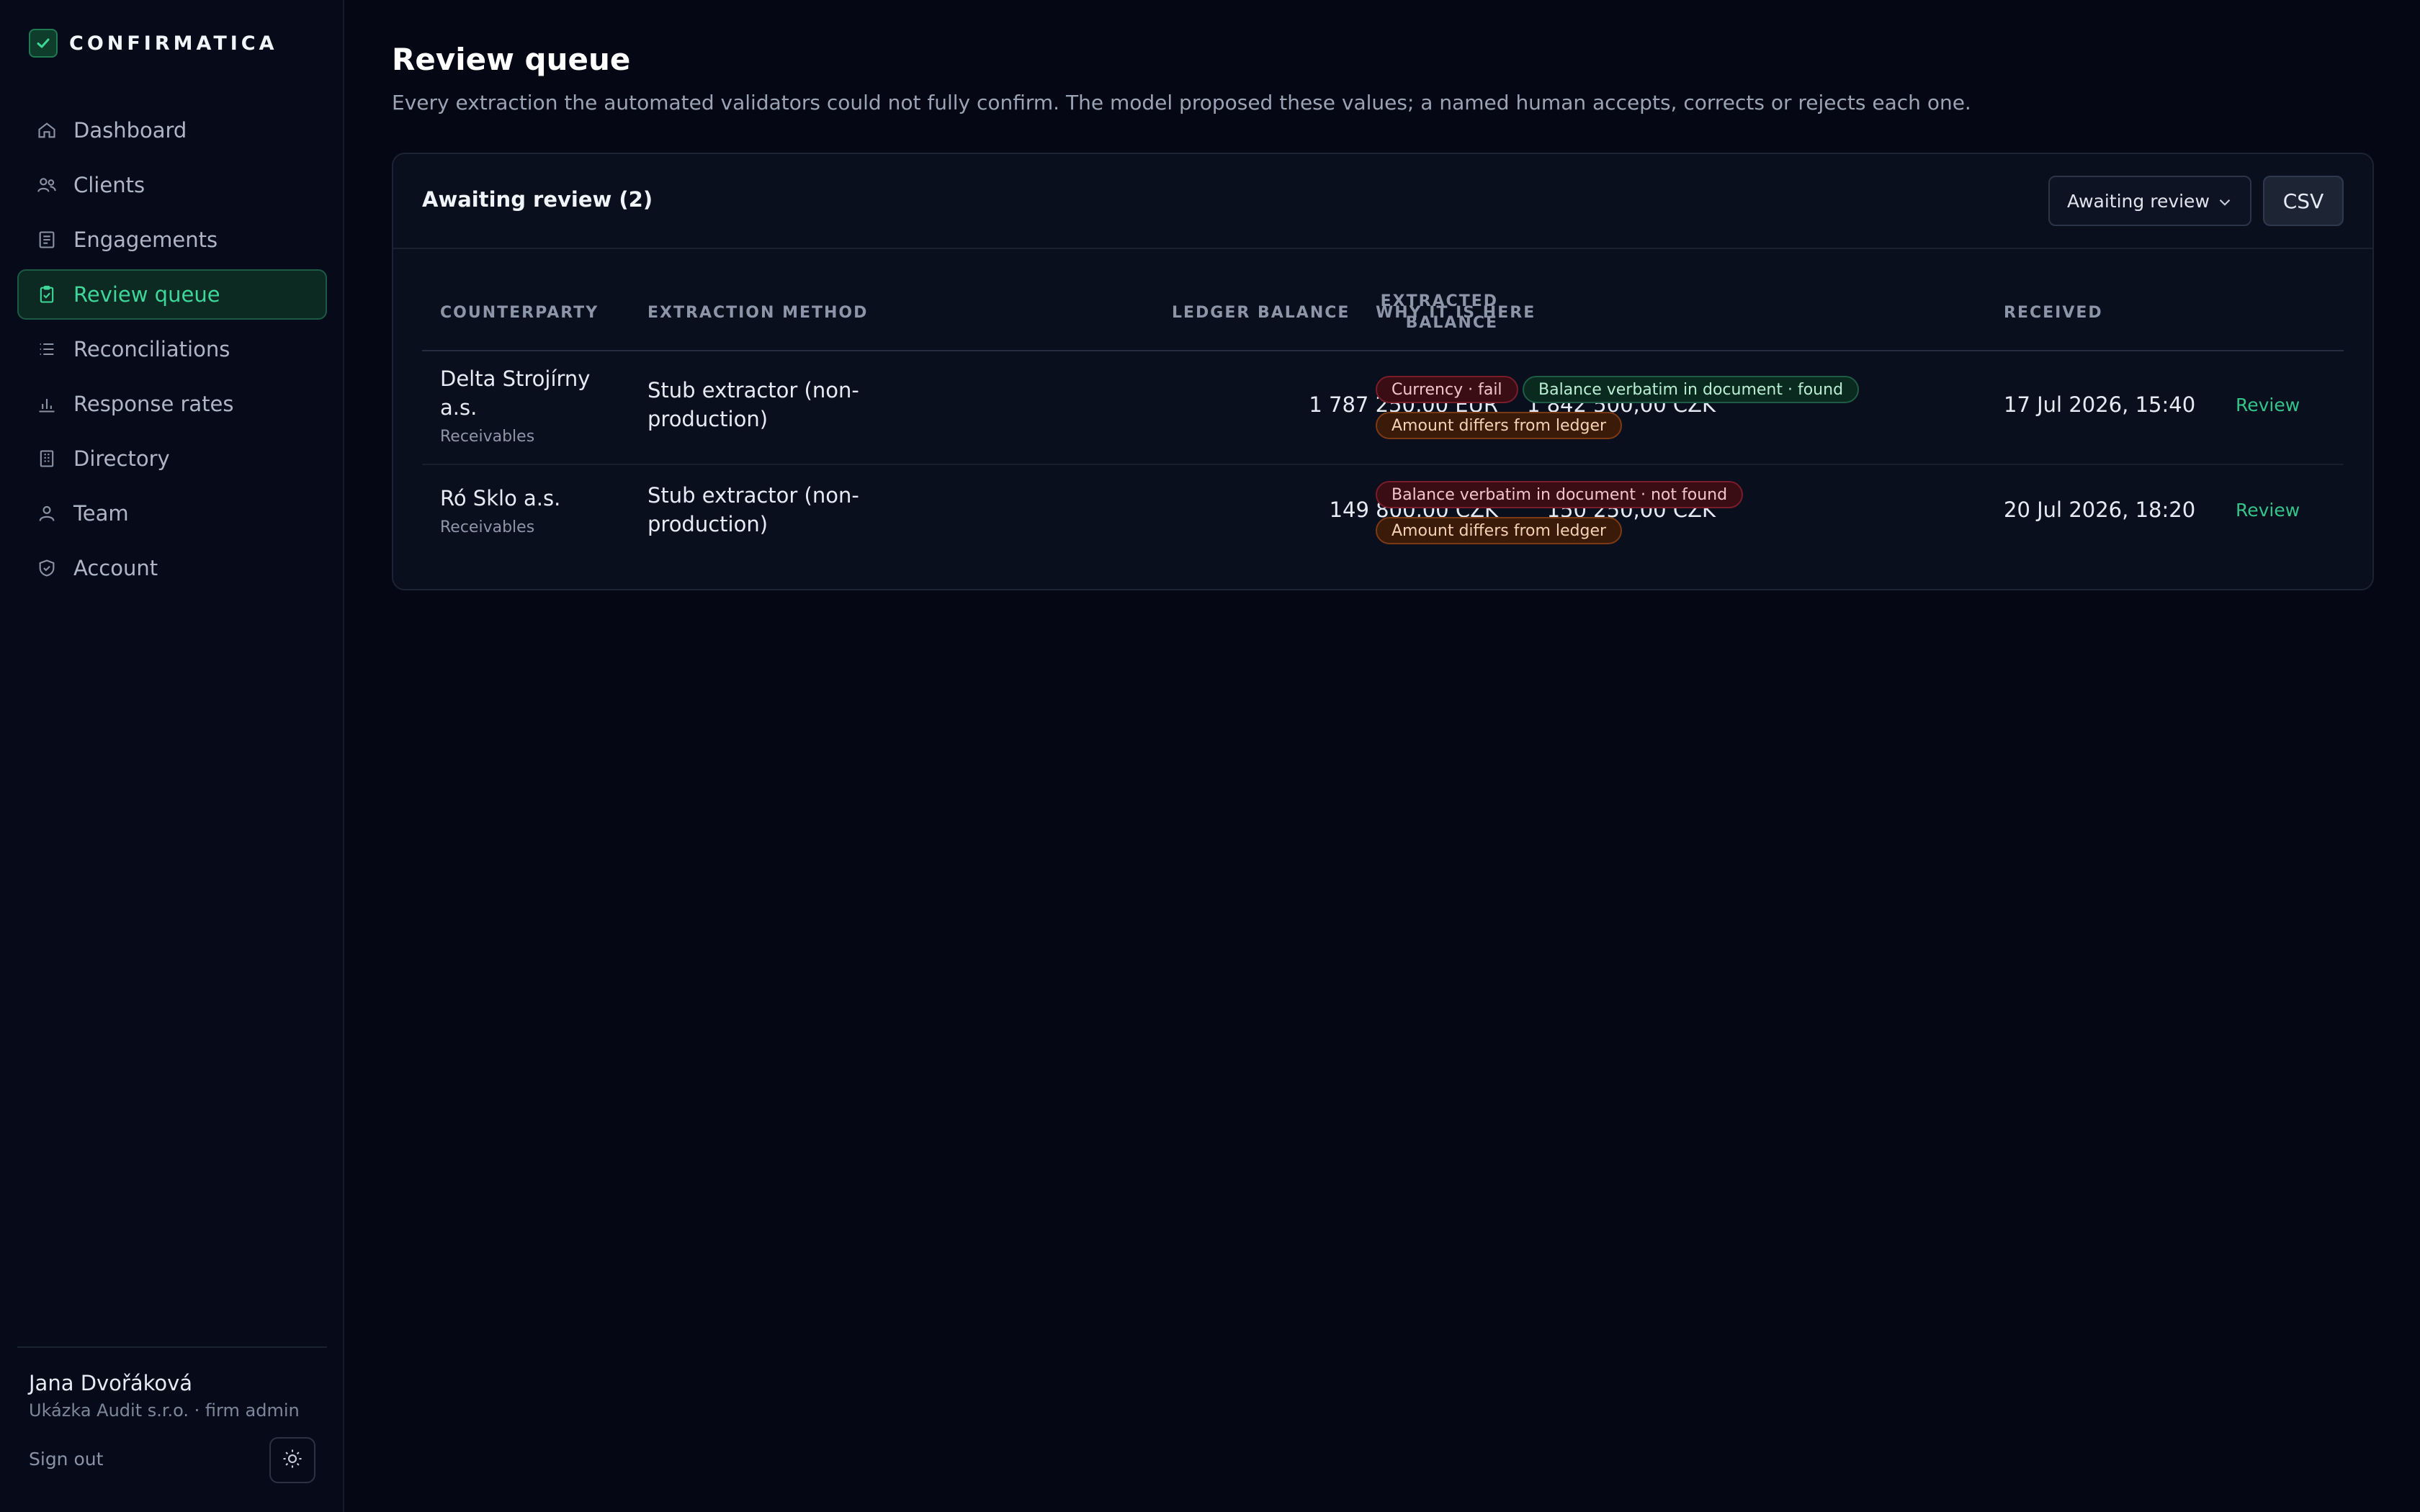 The height and width of the screenshot is (1512, 2420). I want to click on counterparty-name-line: a.s., so click(459, 407).